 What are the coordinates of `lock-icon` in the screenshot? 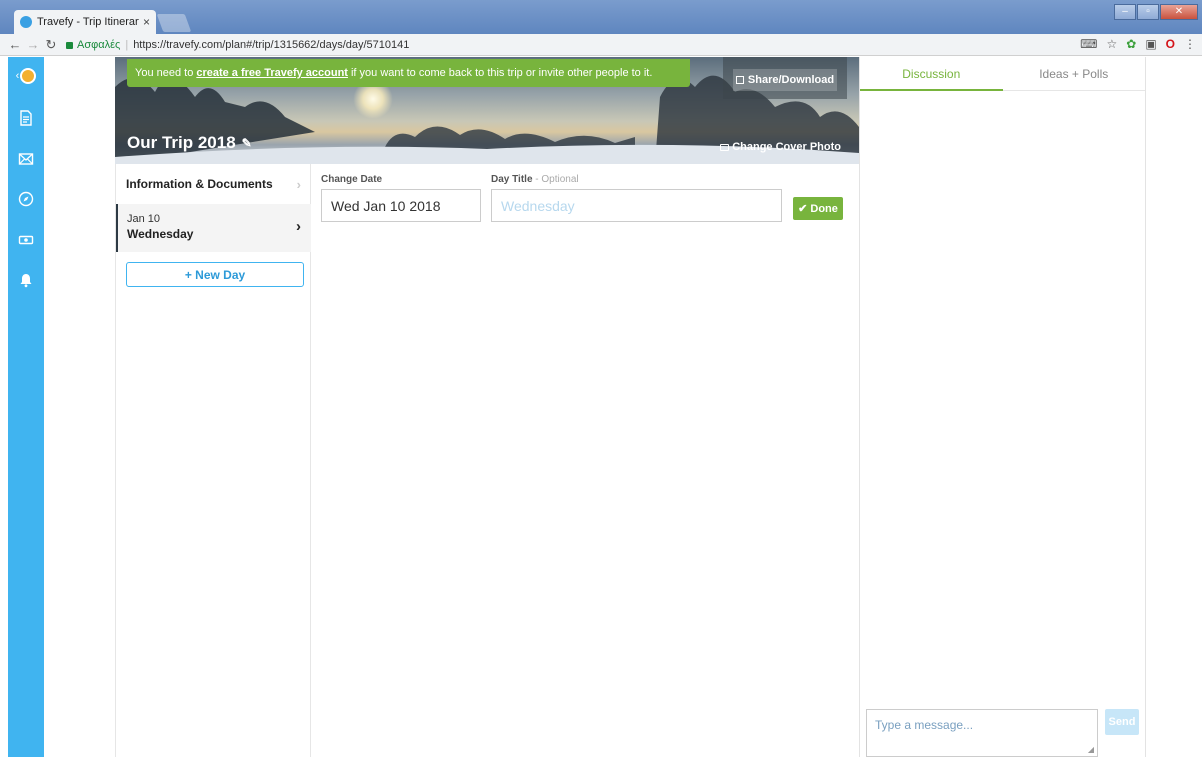 It's located at (69, 45).